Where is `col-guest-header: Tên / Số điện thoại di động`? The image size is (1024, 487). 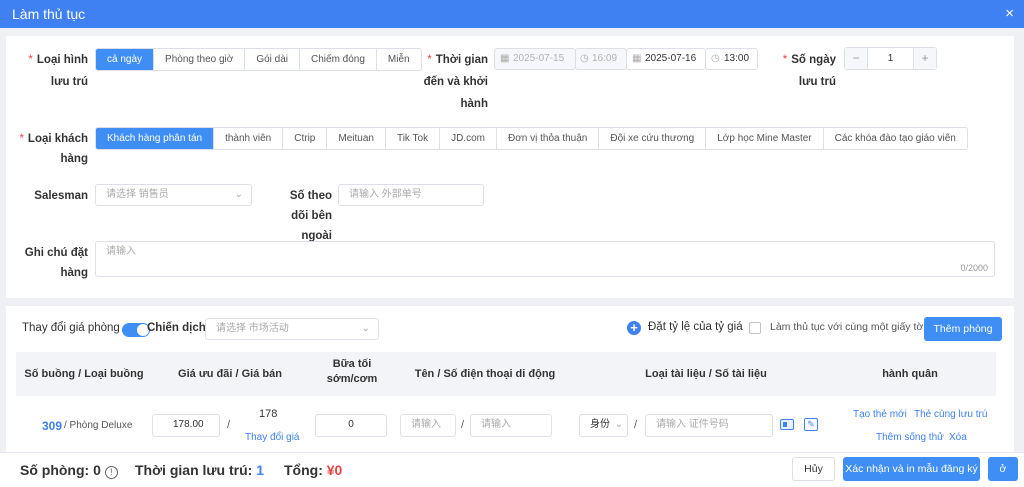 col-guest-header: Tên / Số điện thoại di động is located at coordinates (485, 374).